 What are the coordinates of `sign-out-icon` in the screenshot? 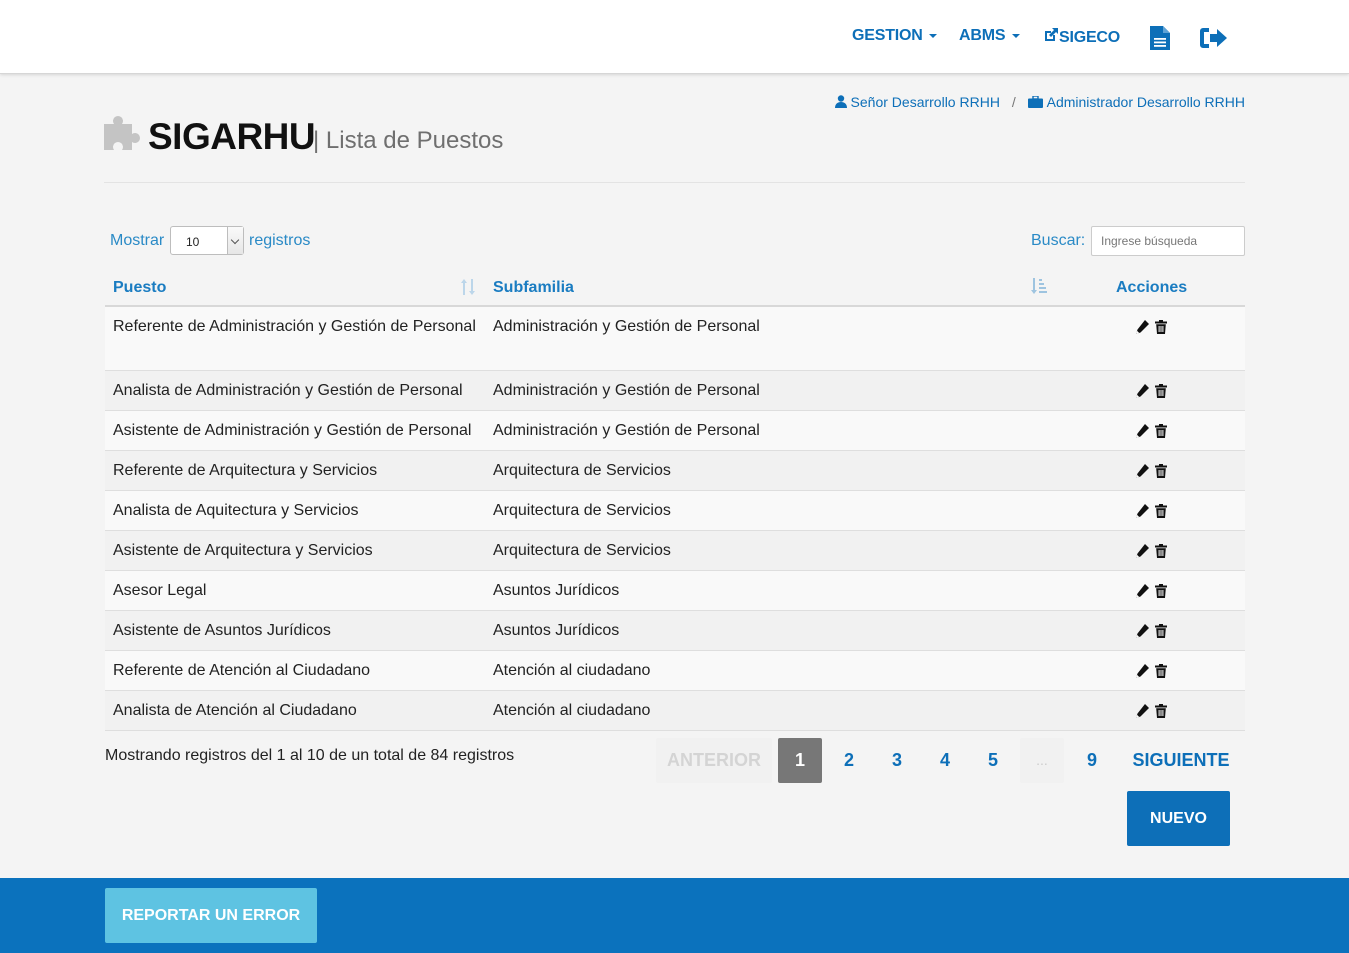 It's located at (1214, 40).